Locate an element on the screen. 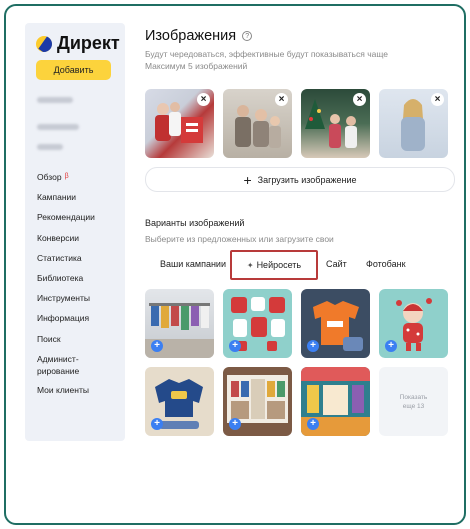 The width and height of the screenshot is (470, 529). account-balance-blurred is located at coordinates (50, 147).